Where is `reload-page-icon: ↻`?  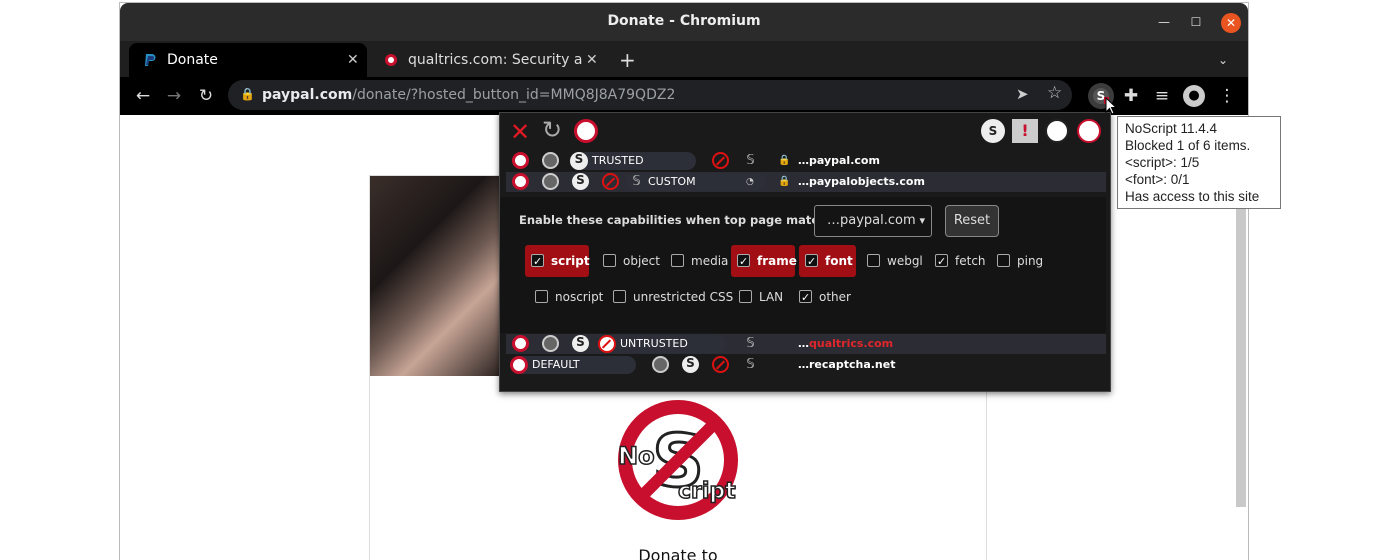 reload-page-icon: ↻ is located at coordinates (552, 130).